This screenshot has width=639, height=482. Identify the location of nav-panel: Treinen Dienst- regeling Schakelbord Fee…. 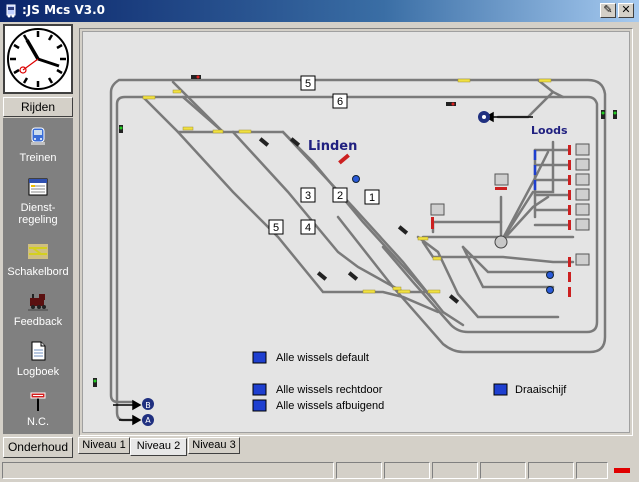
(38, 276).